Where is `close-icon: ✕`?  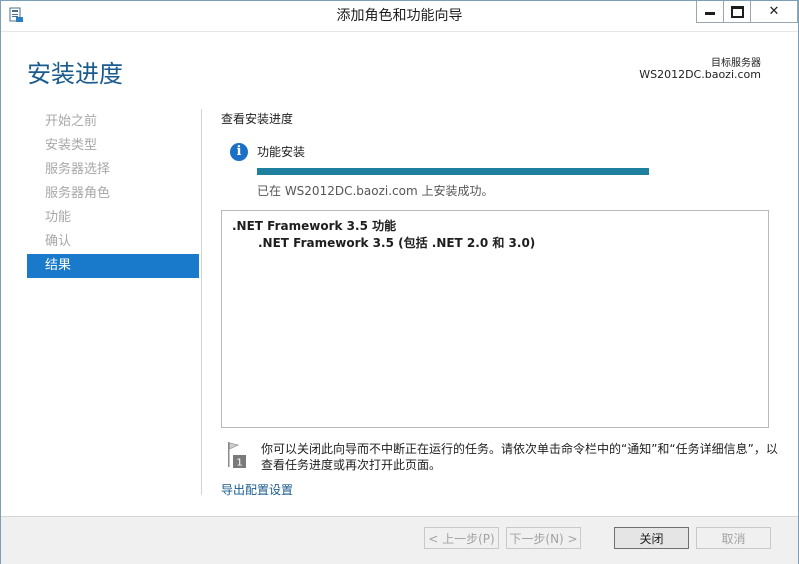
close-icon: ✕ is located at coordinates (774, 11).